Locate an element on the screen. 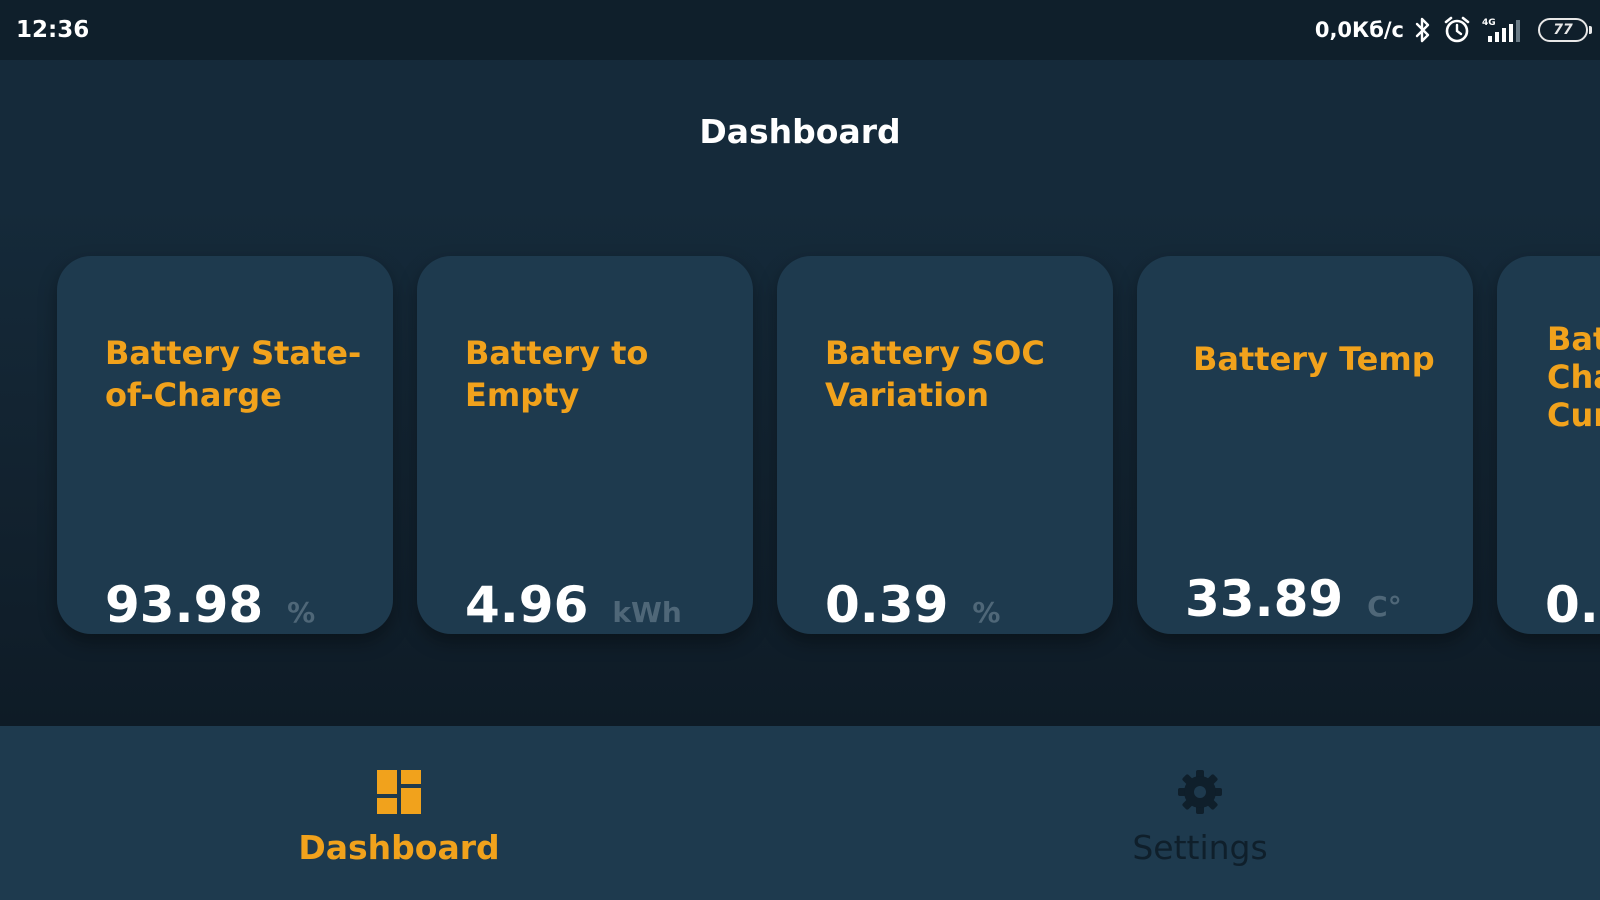 The width and height of the screenshot is (1600, 900). card-value: 0.( is located at coordinates (1572, 605).